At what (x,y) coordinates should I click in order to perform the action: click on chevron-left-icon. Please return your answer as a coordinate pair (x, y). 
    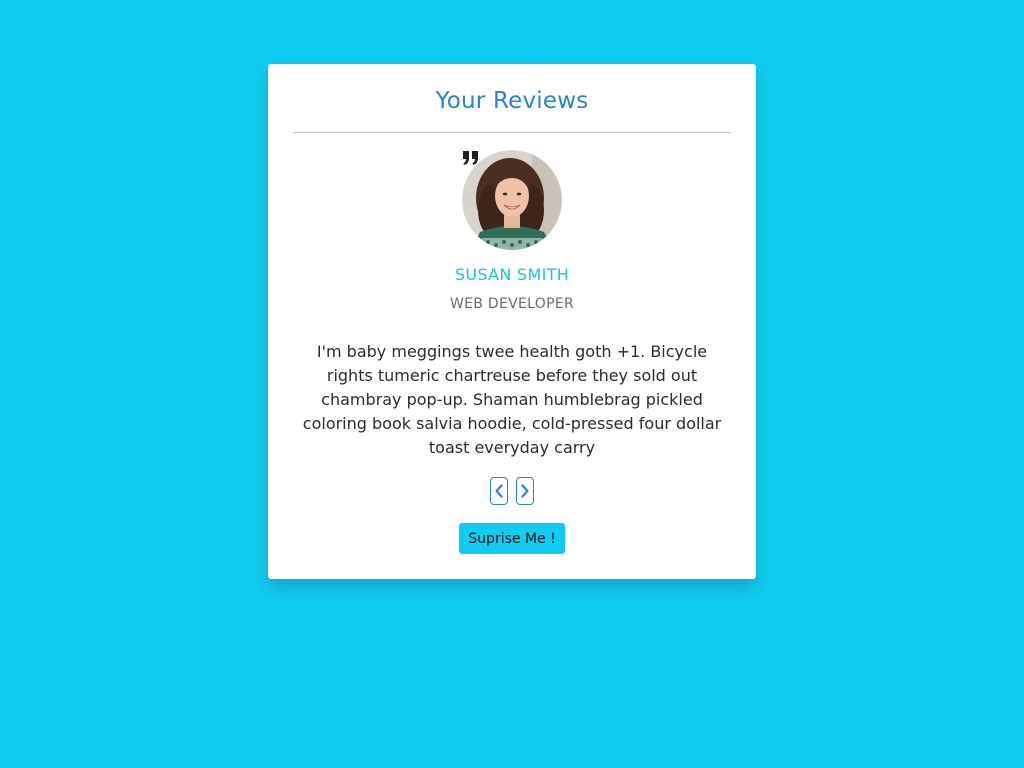
    Looking at the image, I should click on (499, 491).